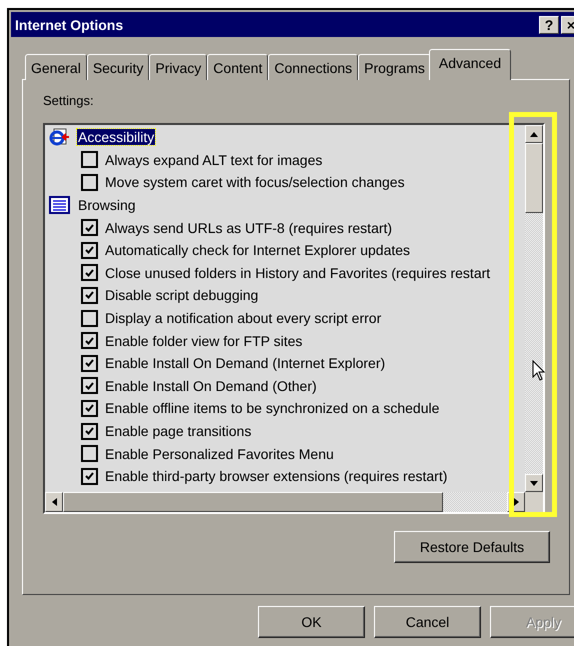 Image resolution: width=574 pixels, height=646 pixels. I want to click on window-title: Internet Options, so click(69, 24).